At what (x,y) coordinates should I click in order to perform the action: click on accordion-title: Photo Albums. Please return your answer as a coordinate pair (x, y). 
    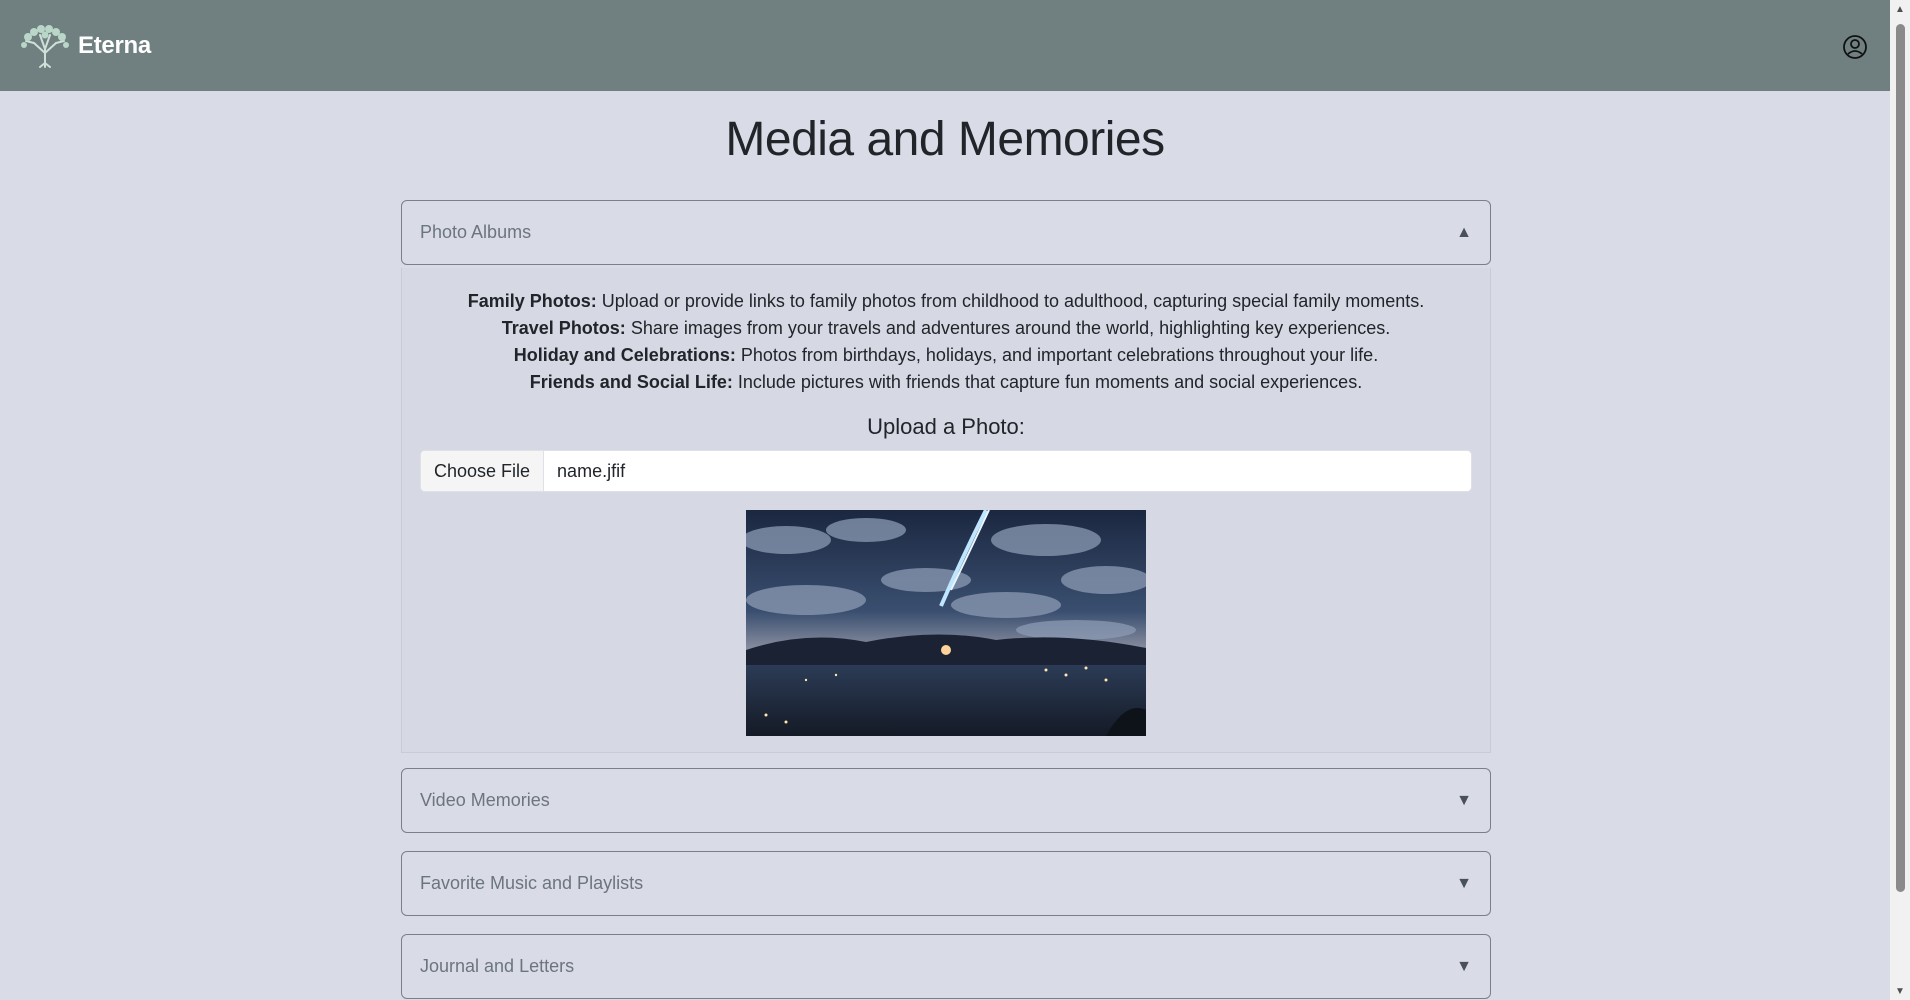
    Looking at the image, I should click on (476, 232).